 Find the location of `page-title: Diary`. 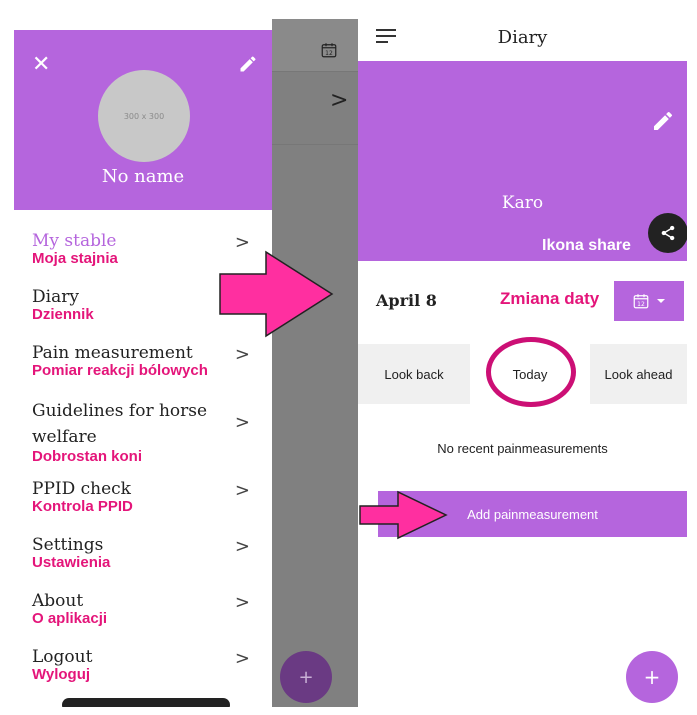

page-title: Diary is located at coordinates (522, 37).